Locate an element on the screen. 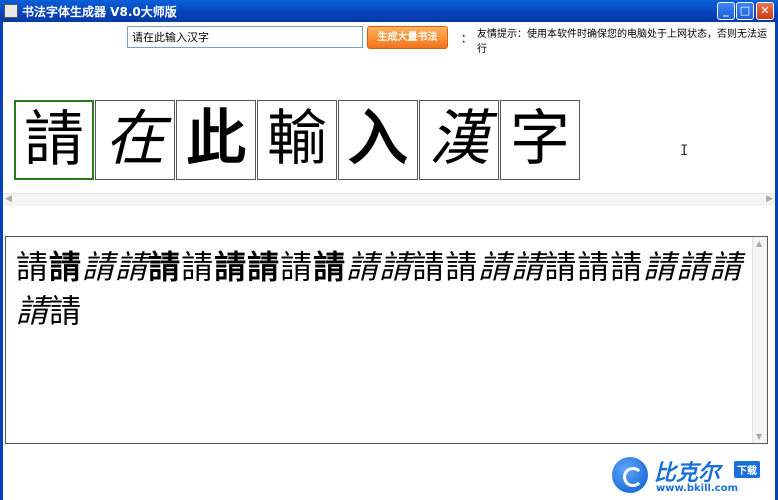  logo-icon is located at coordinates (630, 475).